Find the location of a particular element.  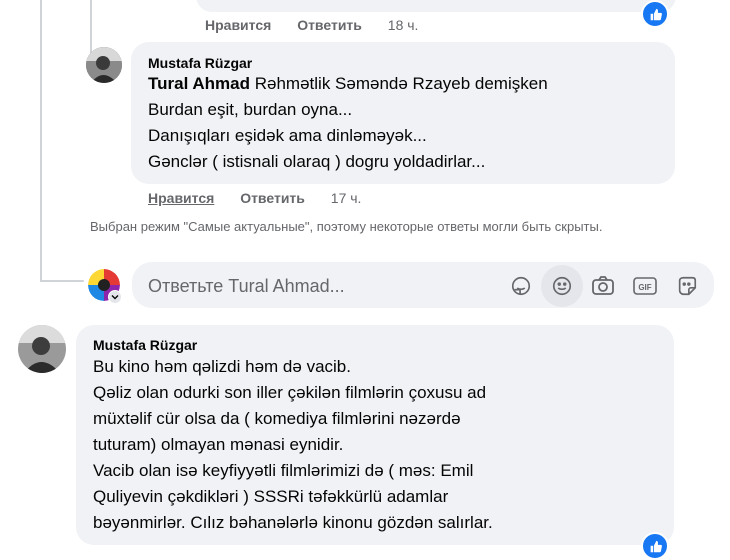

comment-actions: Нравится Ответить 18 ч. is located at coordinates (322, 25).